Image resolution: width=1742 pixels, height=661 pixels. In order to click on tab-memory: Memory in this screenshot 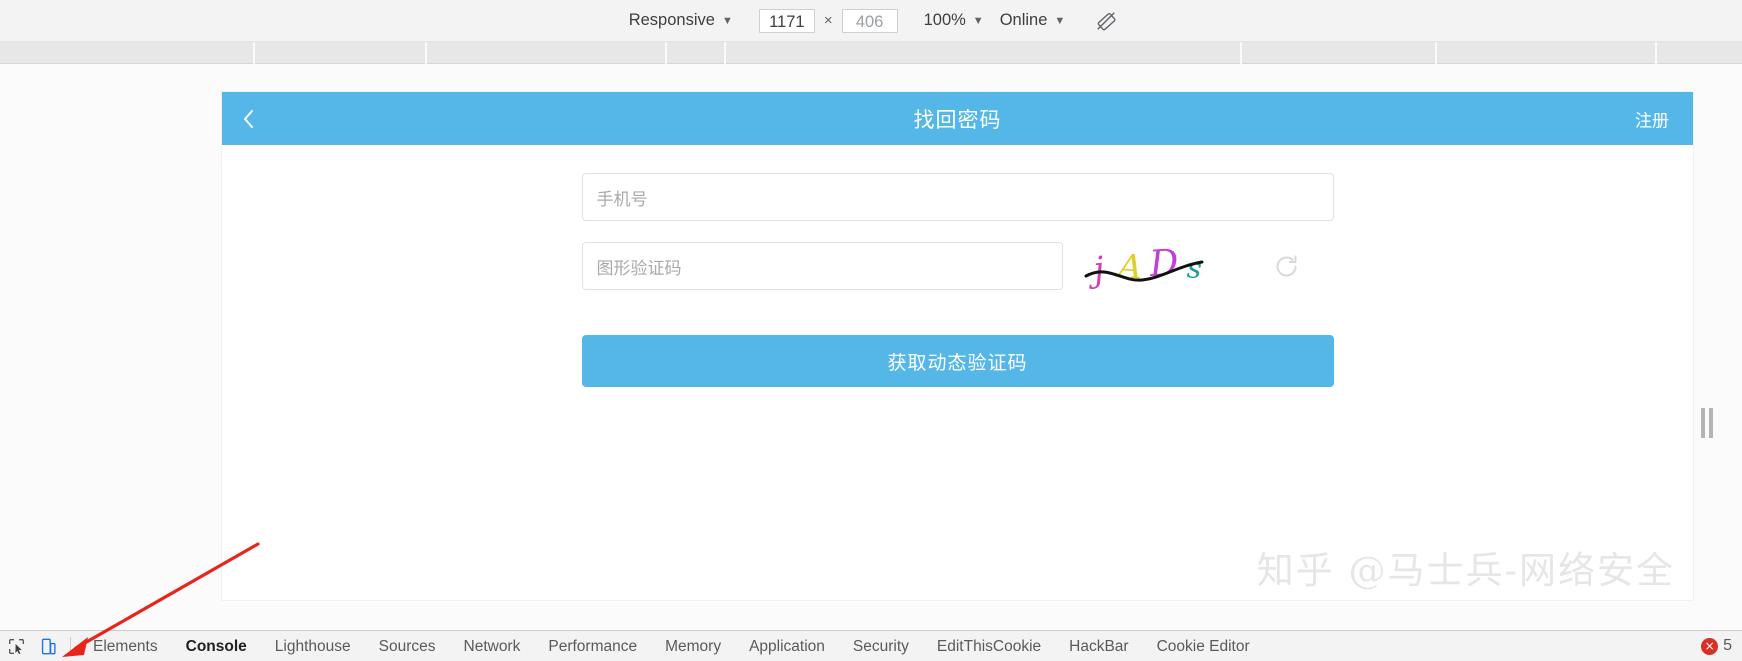, I will do `click(693, 646)`.